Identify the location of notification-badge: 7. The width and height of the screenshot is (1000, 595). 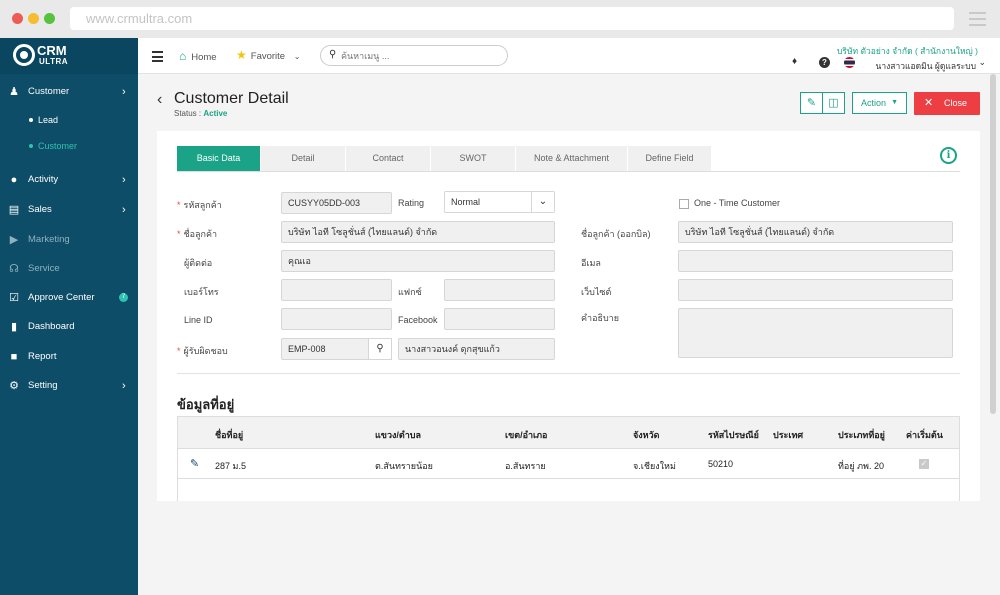
(123, 297).